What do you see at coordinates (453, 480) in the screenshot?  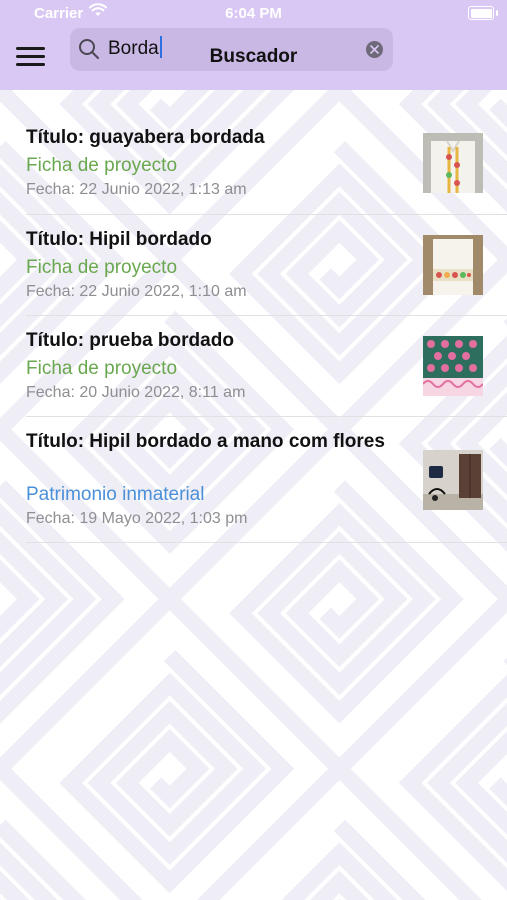 I see `room-image` at bounding box center [453, 480].